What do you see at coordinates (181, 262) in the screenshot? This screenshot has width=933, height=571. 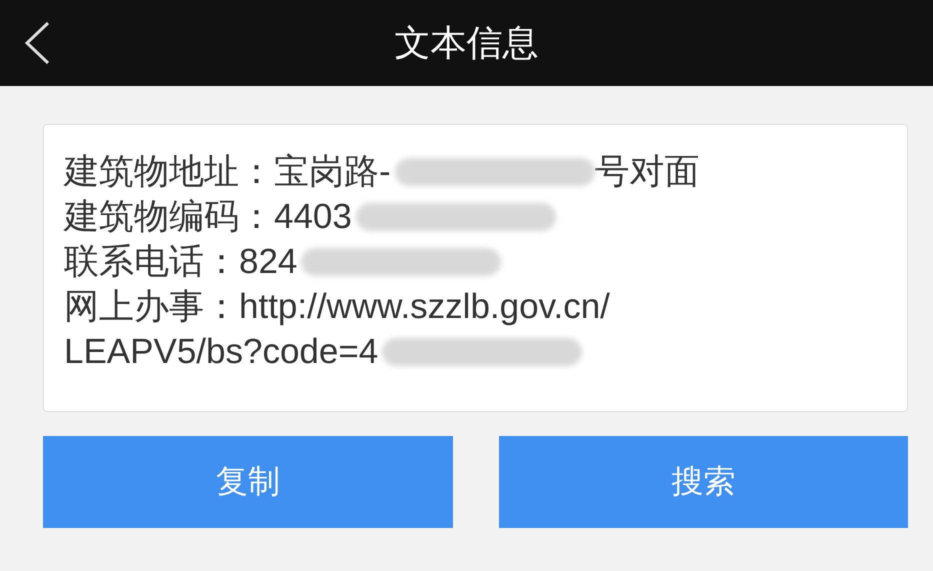 I see `info-text: 联系电话：824` at bounding box center [181, 262].